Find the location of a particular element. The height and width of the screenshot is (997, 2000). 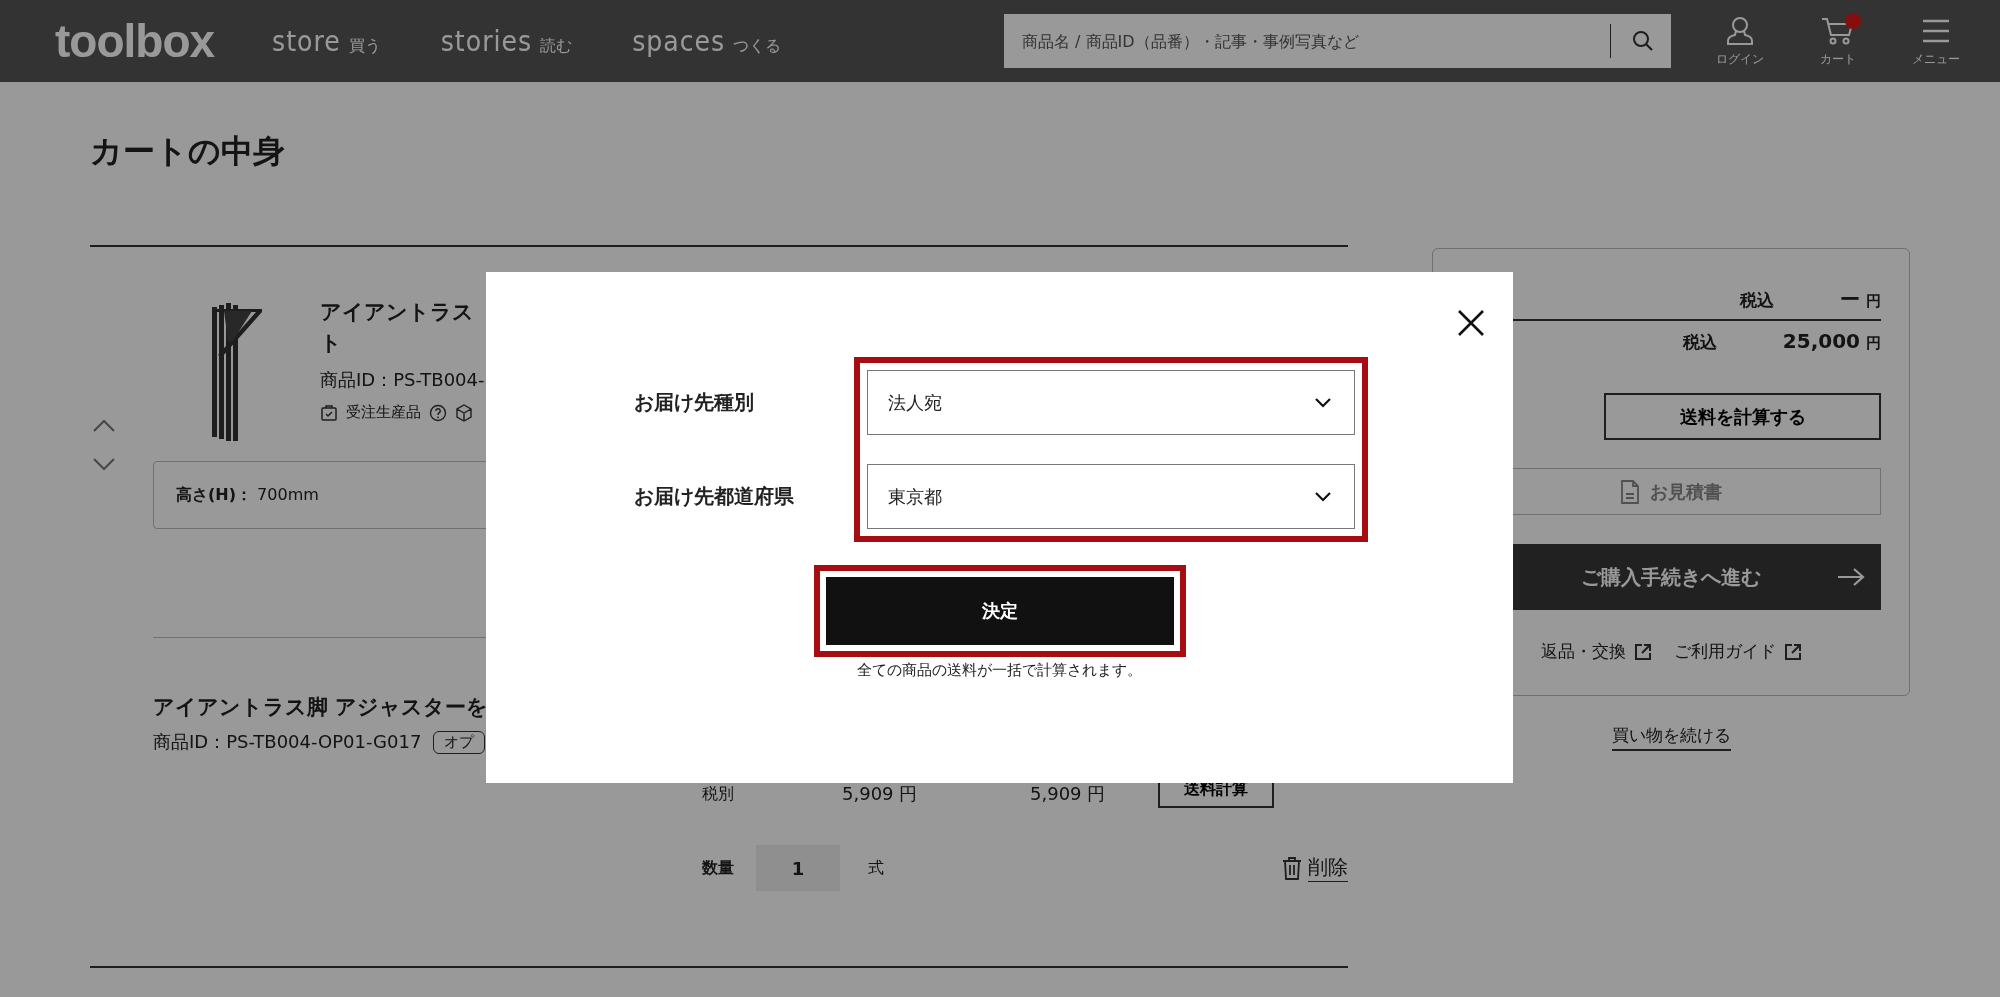

header-action: メニュー is located at coordinates (1936, 41).